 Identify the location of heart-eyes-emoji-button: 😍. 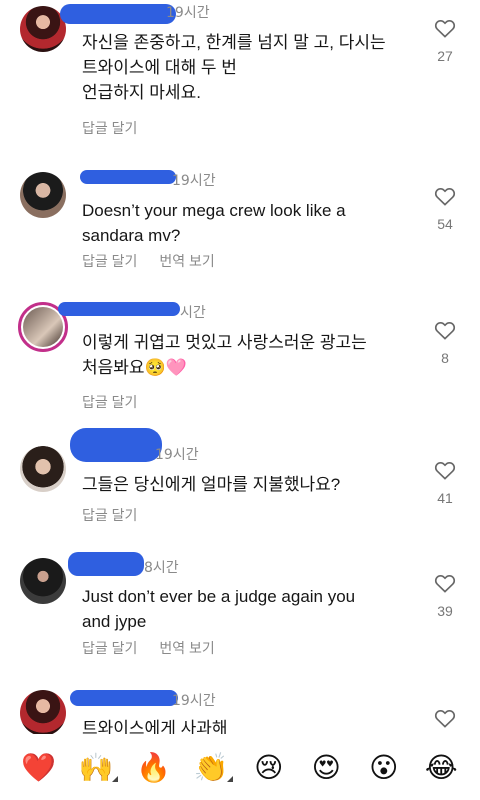
(326, 767).